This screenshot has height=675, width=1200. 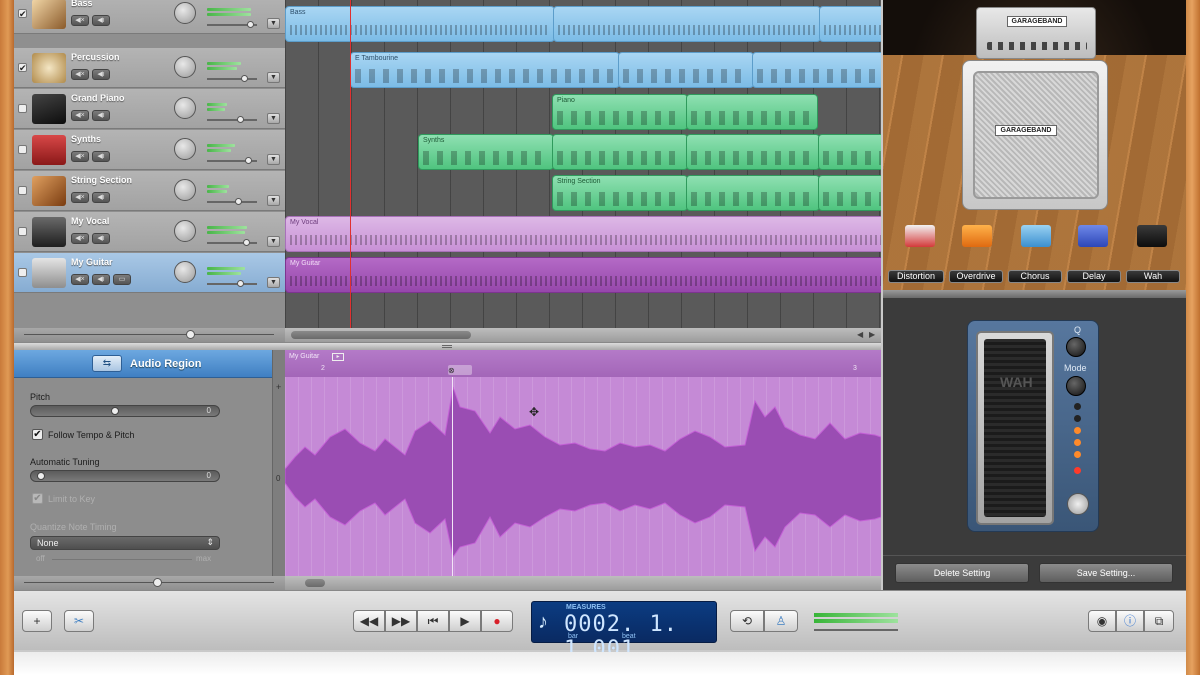 I want to click on region-bass, so click(x=850, y=24).